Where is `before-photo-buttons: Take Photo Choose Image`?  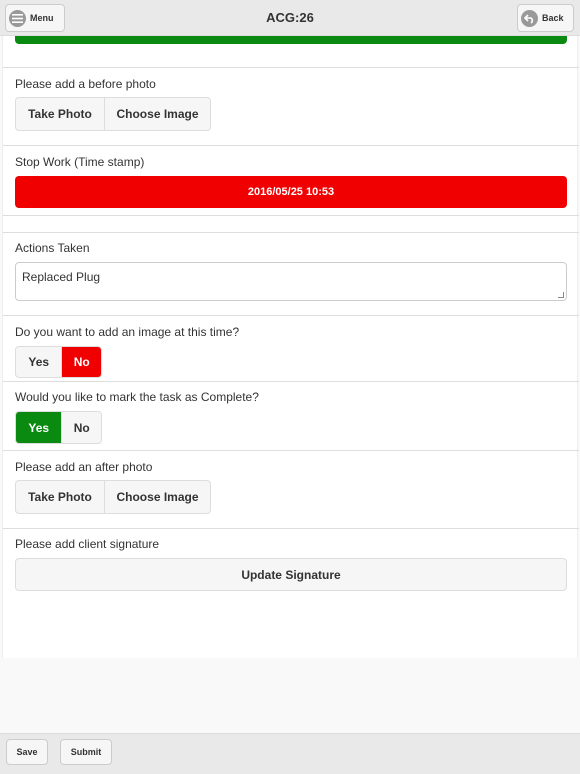
before-photo-buttons: Take Photo Choose Image is located at coordinates (113, 114).